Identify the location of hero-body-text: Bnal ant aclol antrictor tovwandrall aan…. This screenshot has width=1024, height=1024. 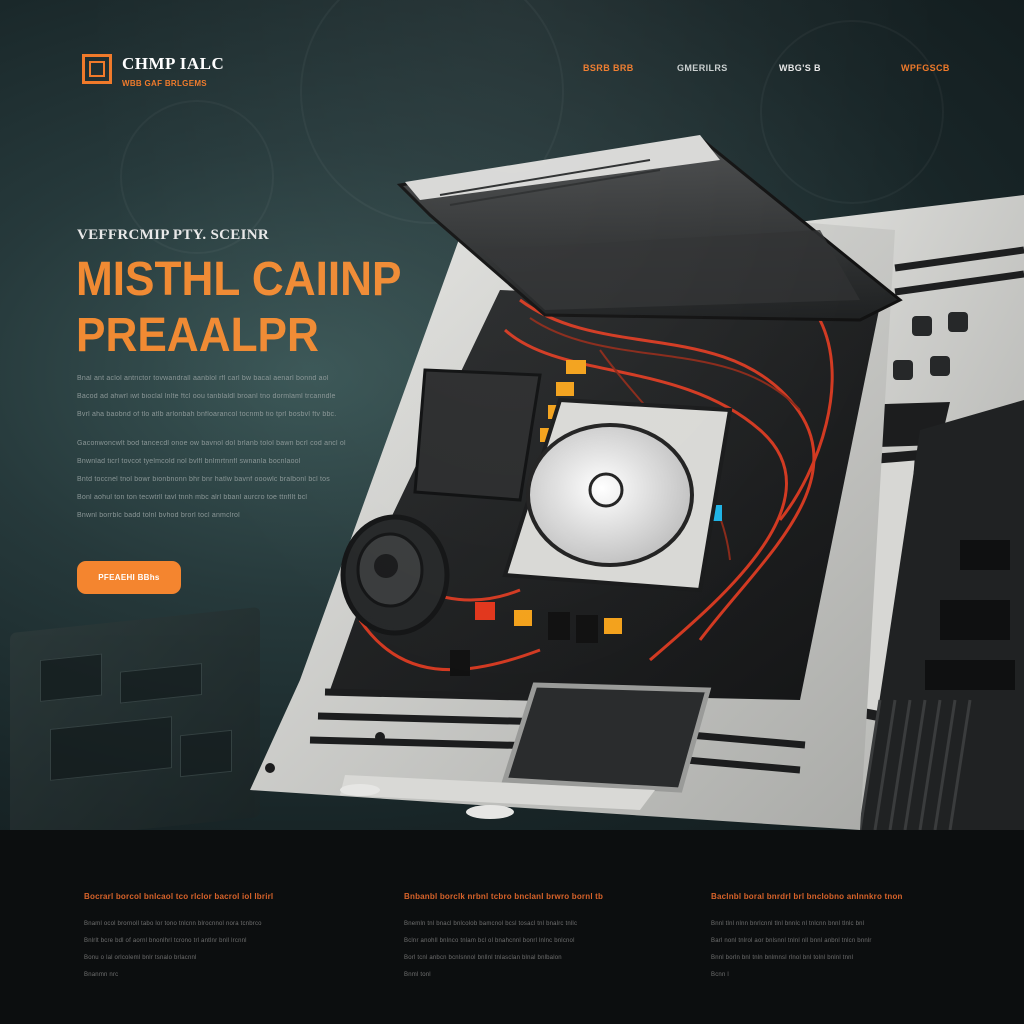
(227, 452).